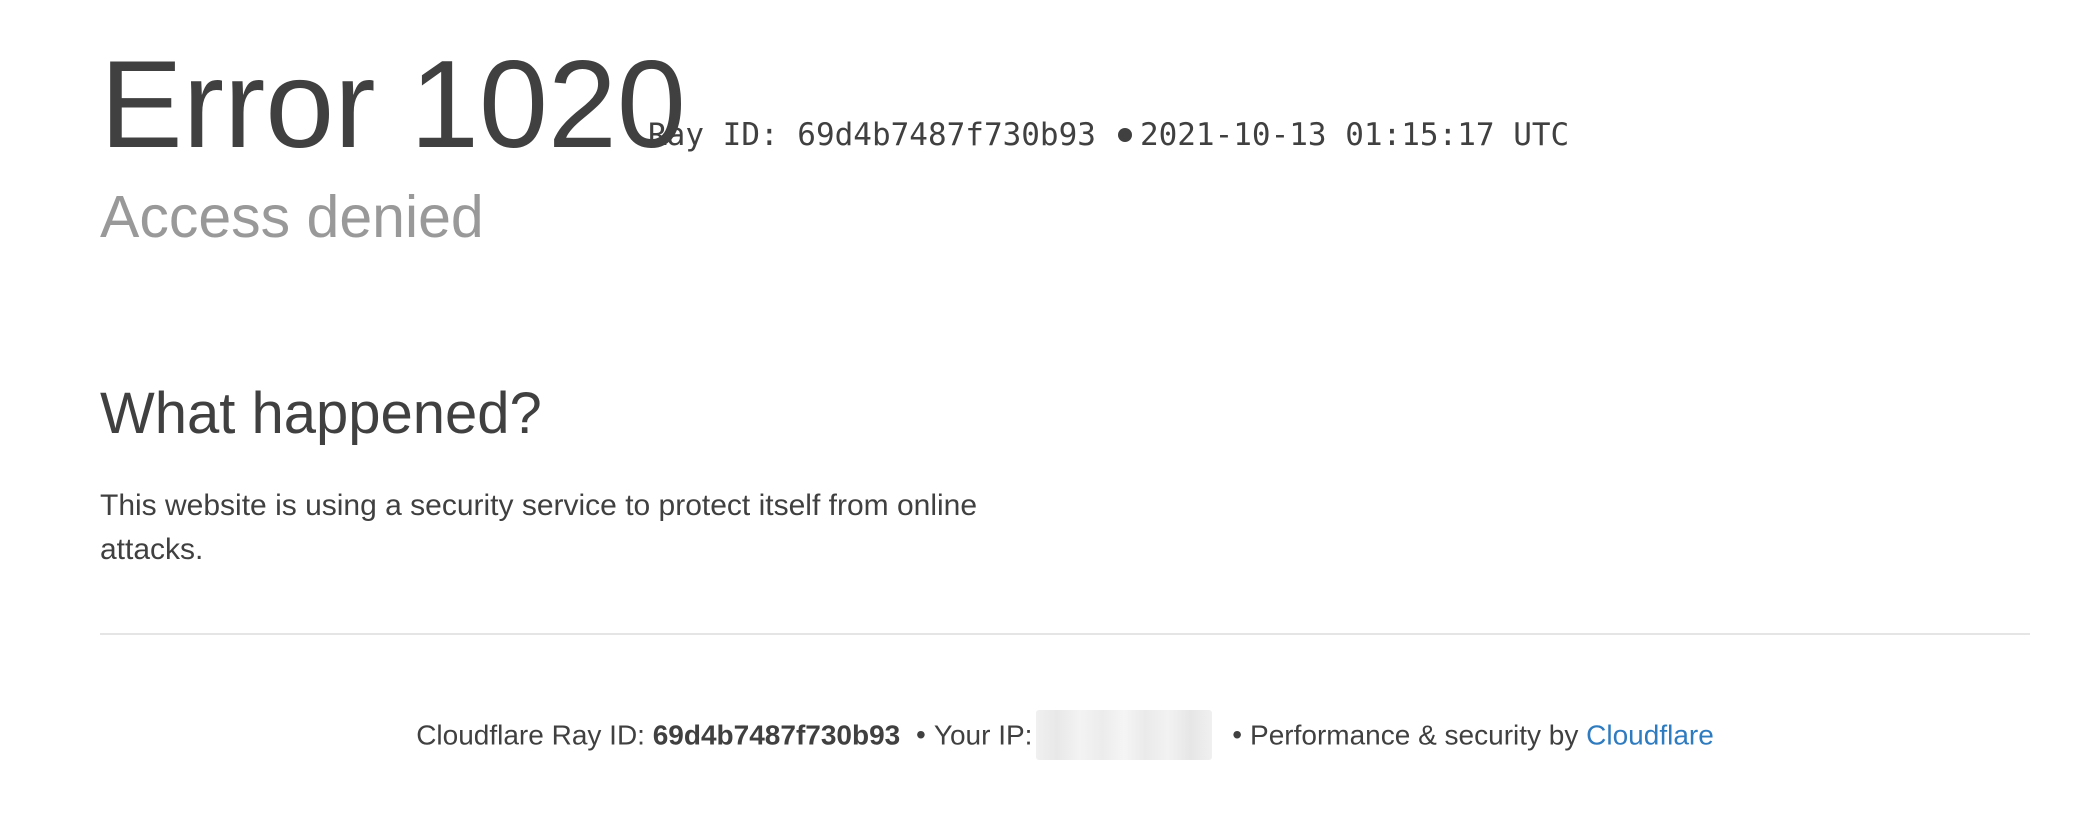  I want to click on error-title: Error 1020, so click(393, 105).